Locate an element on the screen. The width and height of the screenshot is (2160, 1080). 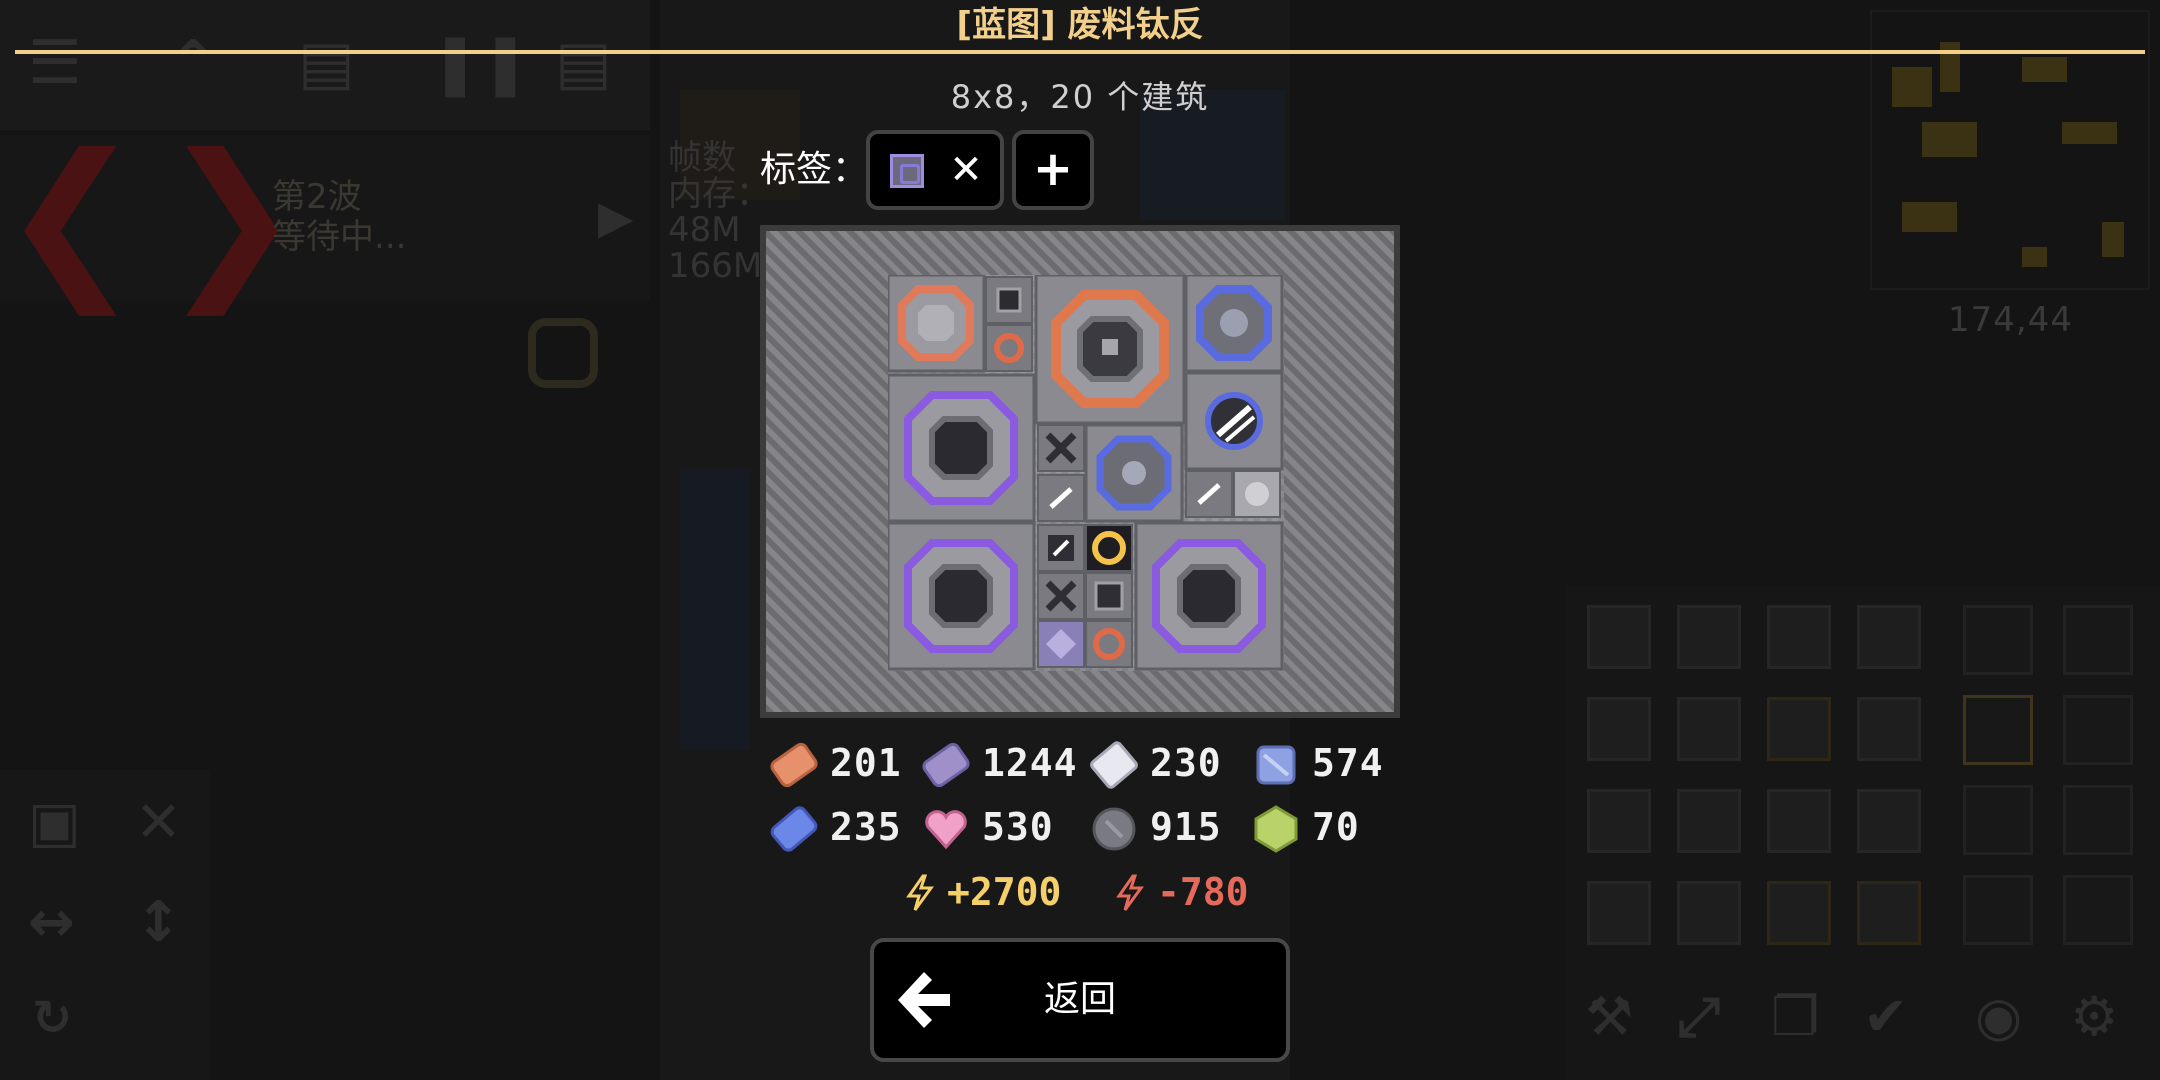
fps-label: 帧数 is located at coordinates (702, 158).